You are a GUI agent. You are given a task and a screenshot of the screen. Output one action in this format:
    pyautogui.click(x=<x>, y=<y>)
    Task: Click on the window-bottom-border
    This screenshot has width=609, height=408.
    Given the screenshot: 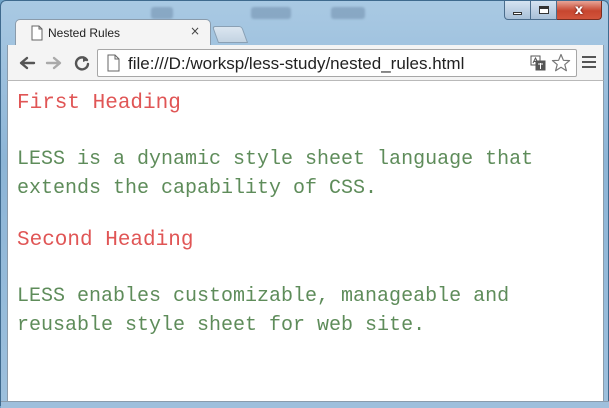 What is the action you would take?
    pyautogui.click(x=305, y=404)
    